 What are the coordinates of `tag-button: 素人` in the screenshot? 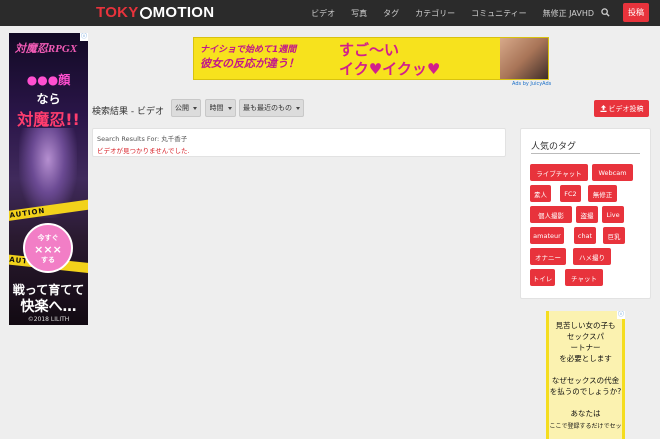 It's located at (540, 193).